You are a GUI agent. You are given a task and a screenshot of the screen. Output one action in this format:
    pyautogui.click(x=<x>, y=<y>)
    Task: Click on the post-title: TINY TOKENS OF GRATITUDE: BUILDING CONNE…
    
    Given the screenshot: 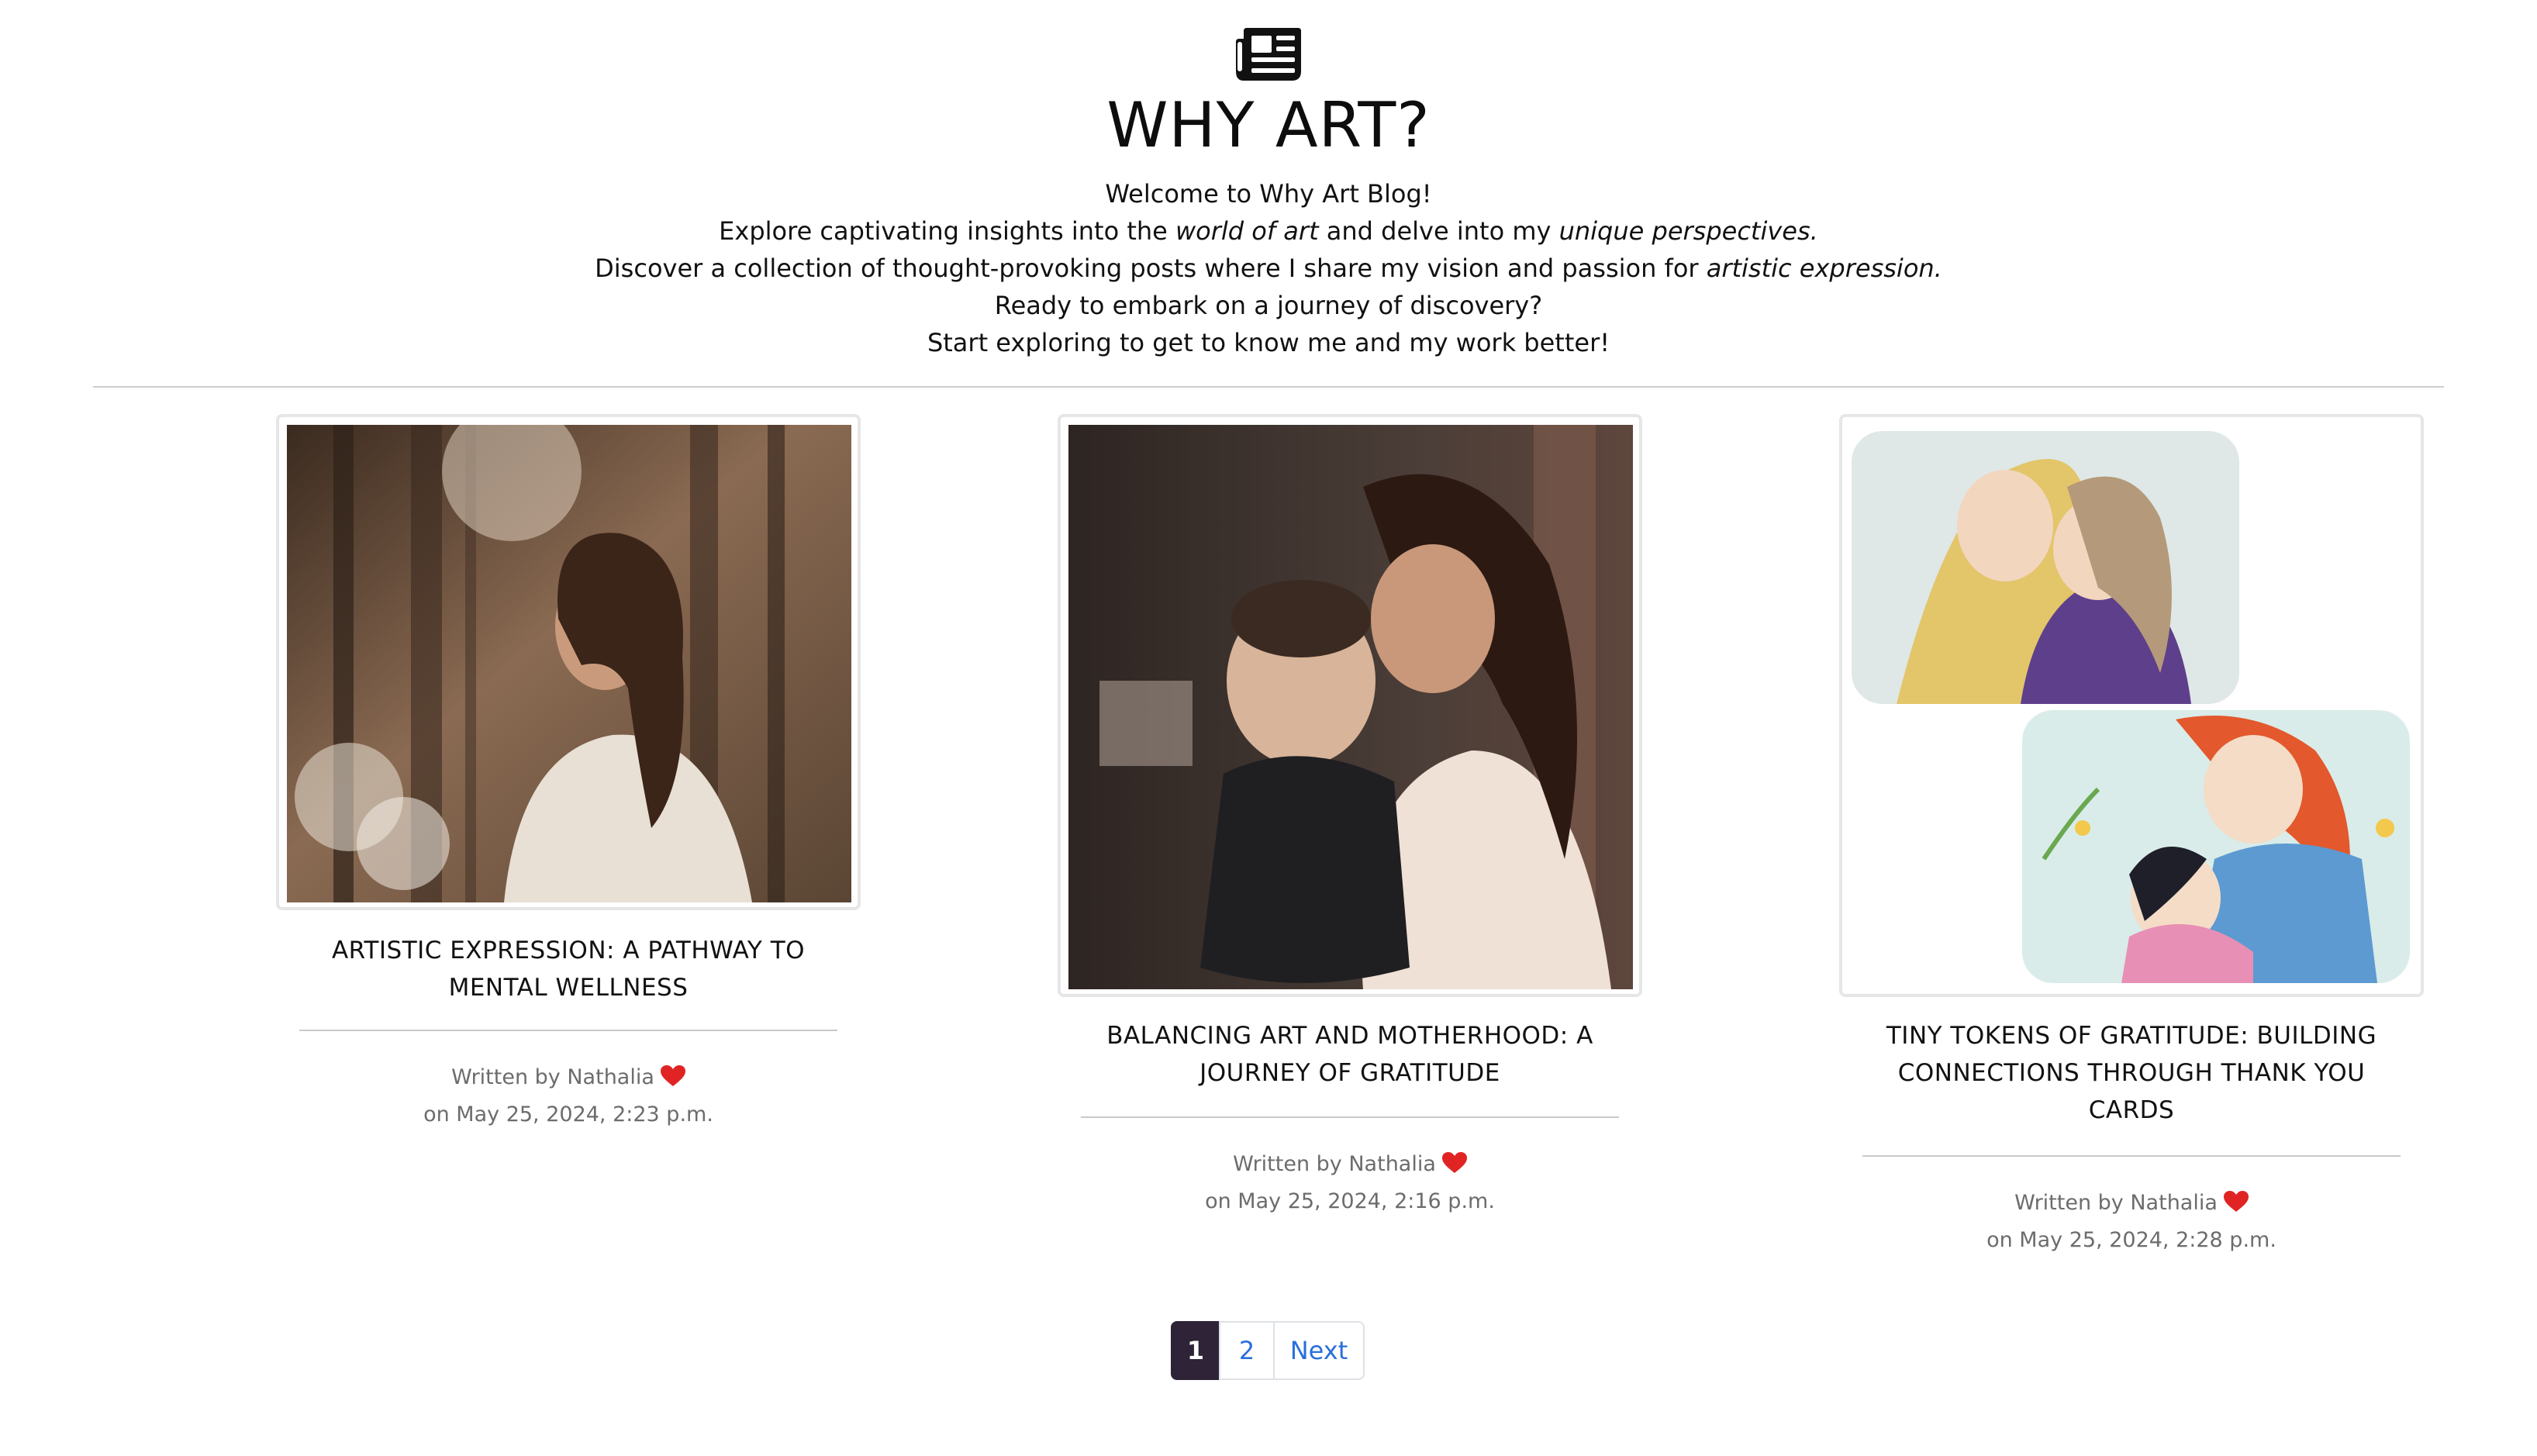 What is the action you would take?
    pyautogui.click(x=2131, y=1073)
    